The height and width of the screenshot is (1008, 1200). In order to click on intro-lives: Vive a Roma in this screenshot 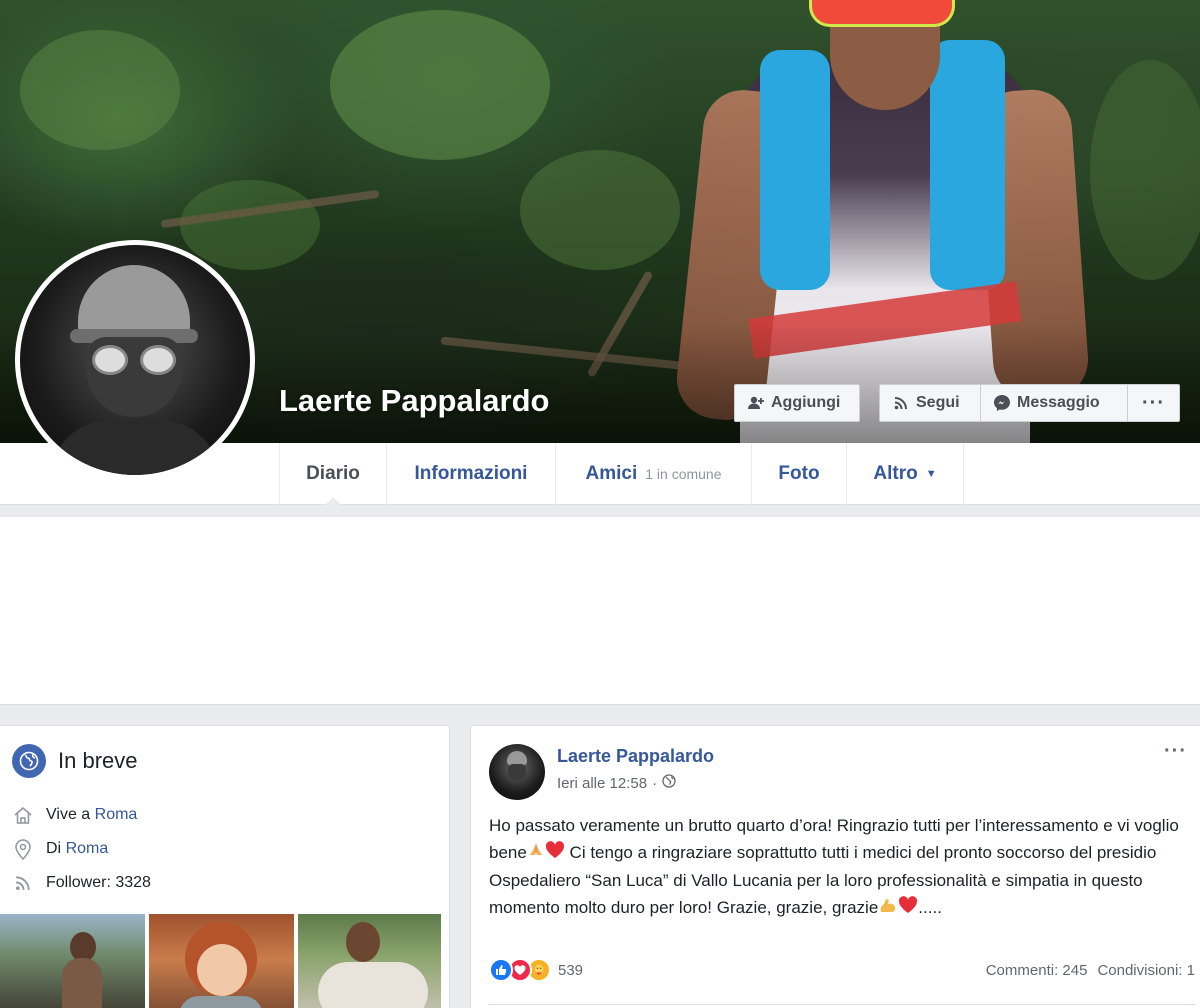, I will do `click(74, 815)`.